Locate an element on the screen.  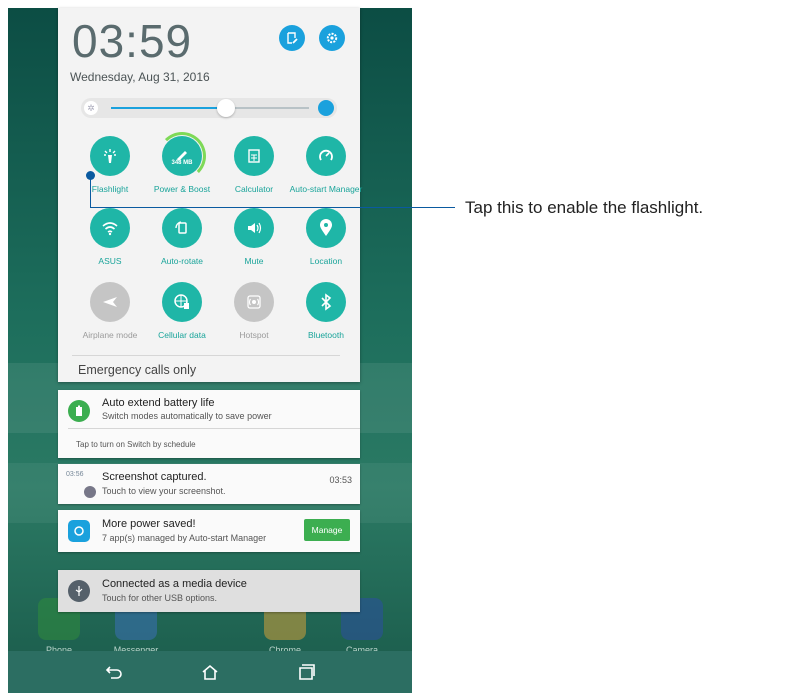
brightness-track is located at coordinates (210, 108).